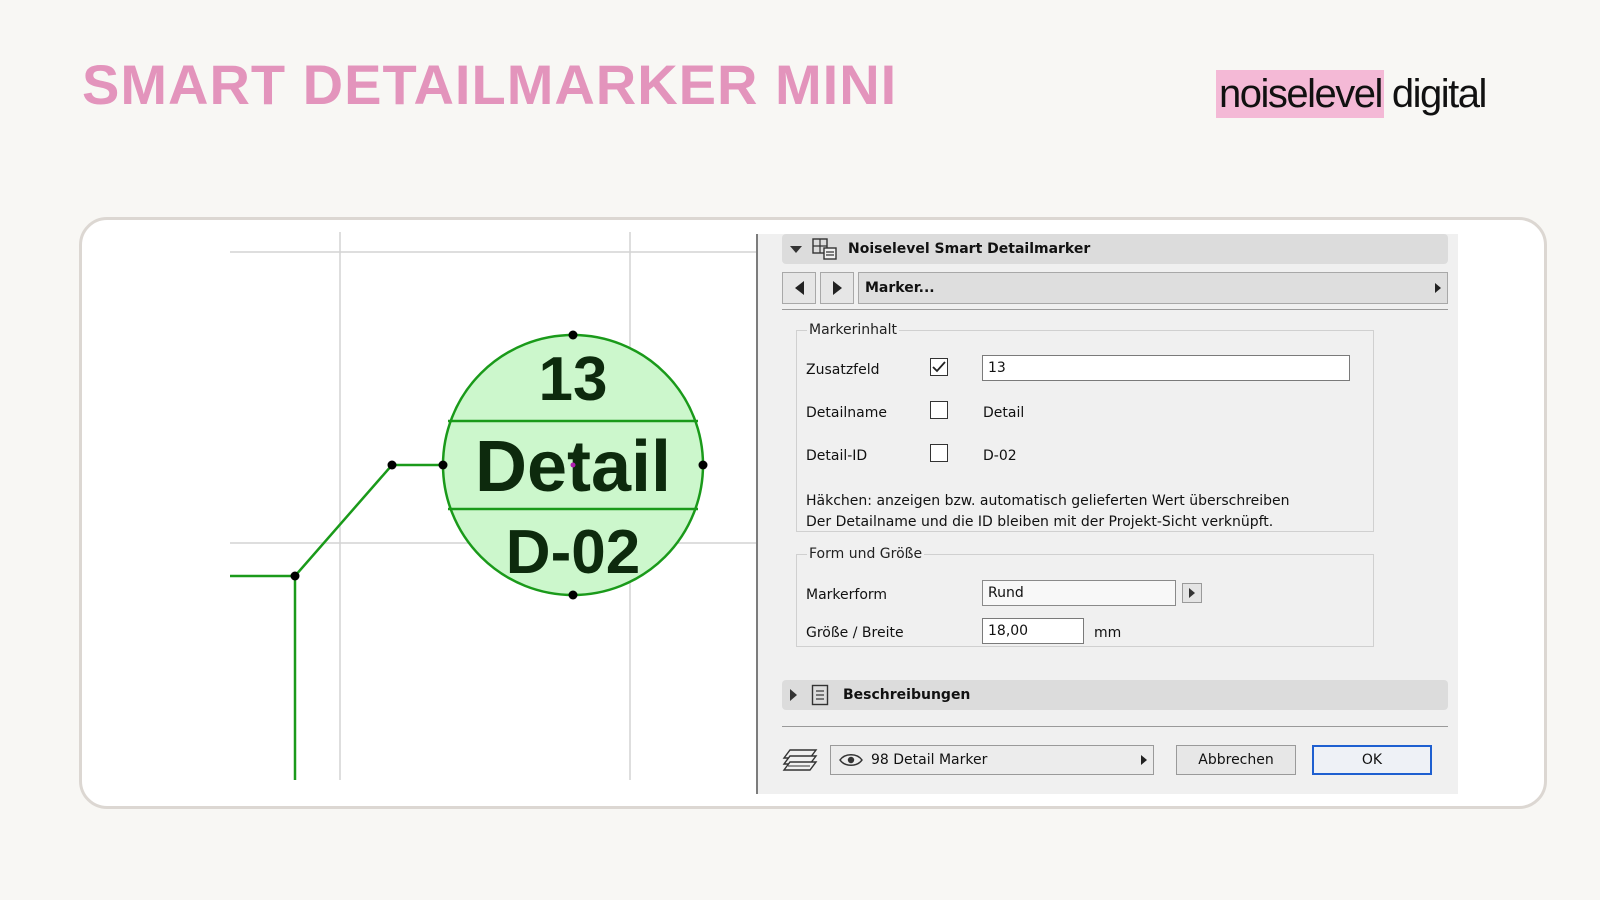 The height and width of the screenshot is (900, 1600). What do you see at coordinates (1004, 413) in the screenshot?
I see `detailname-value: Detail` at bounding box center [1004, 413].